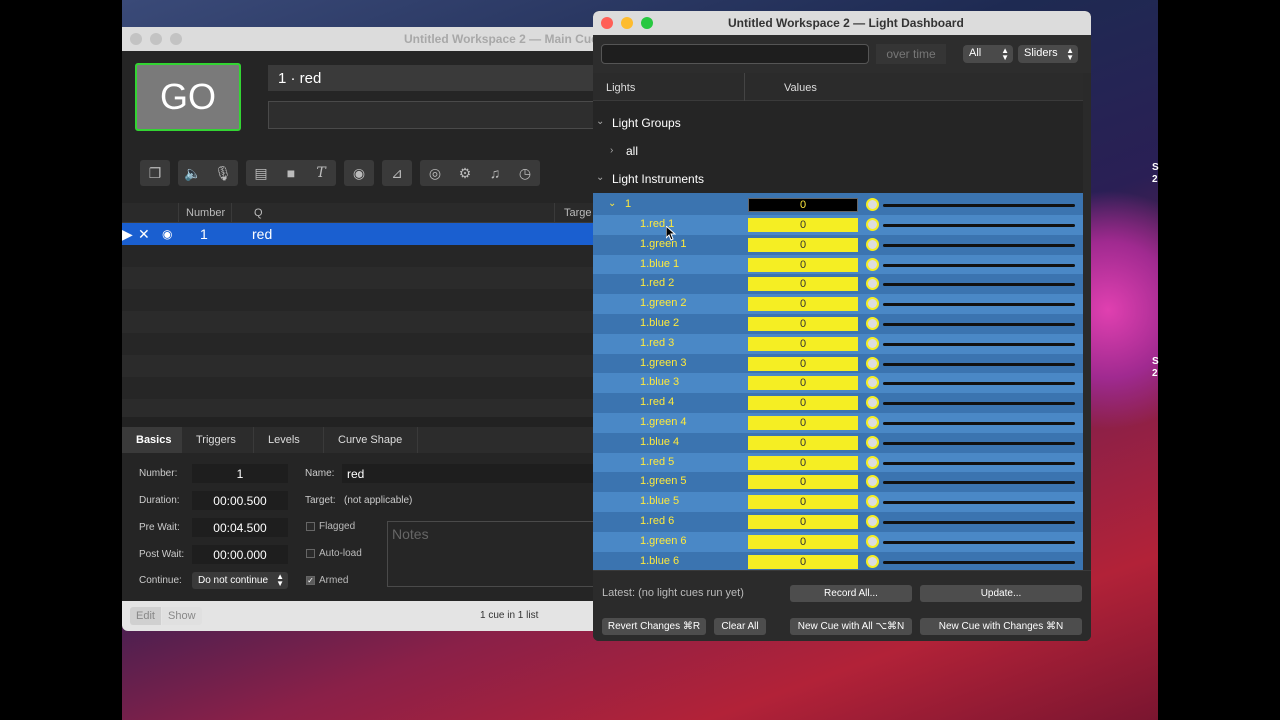 This screenshot has width=1280, height=720. I want to click on group-all-row: › all, so click(838, 151).